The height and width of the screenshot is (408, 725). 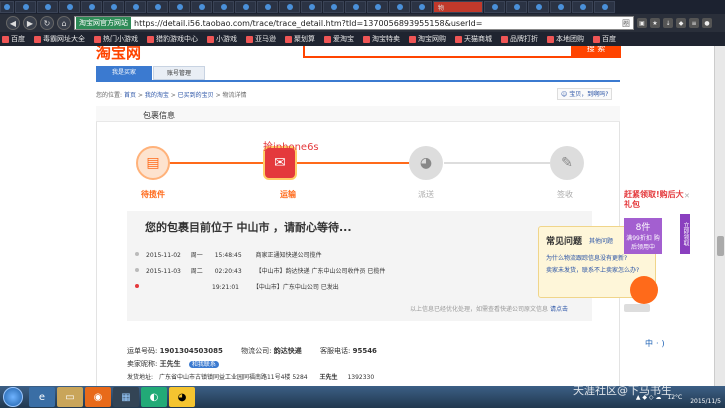 I want to click on tab-account: 账号管理, so click(x=179, y=73).